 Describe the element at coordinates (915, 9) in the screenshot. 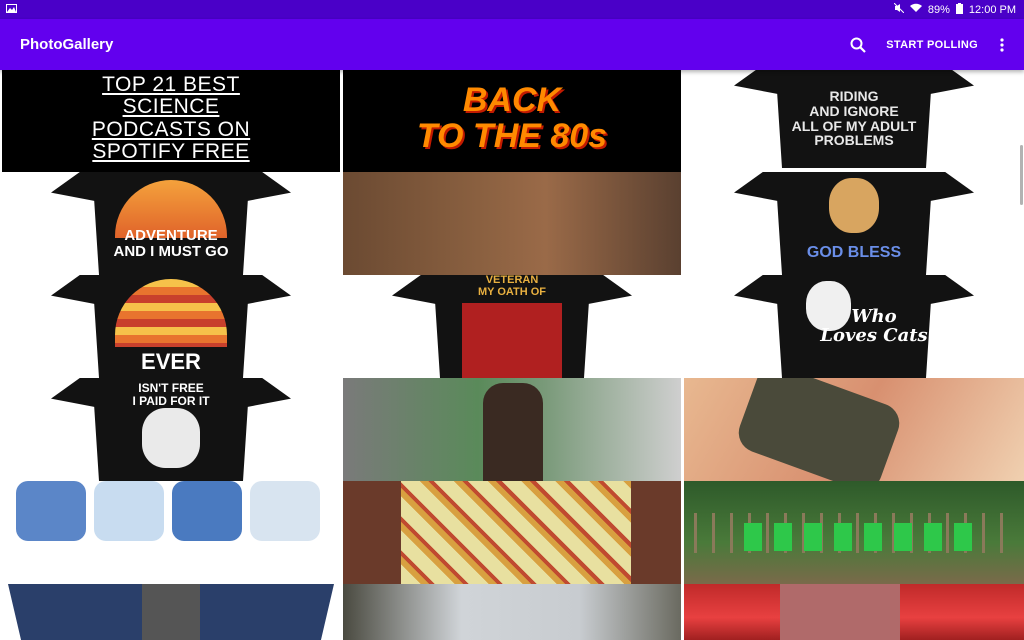

I see `wifi-icon` at that location.